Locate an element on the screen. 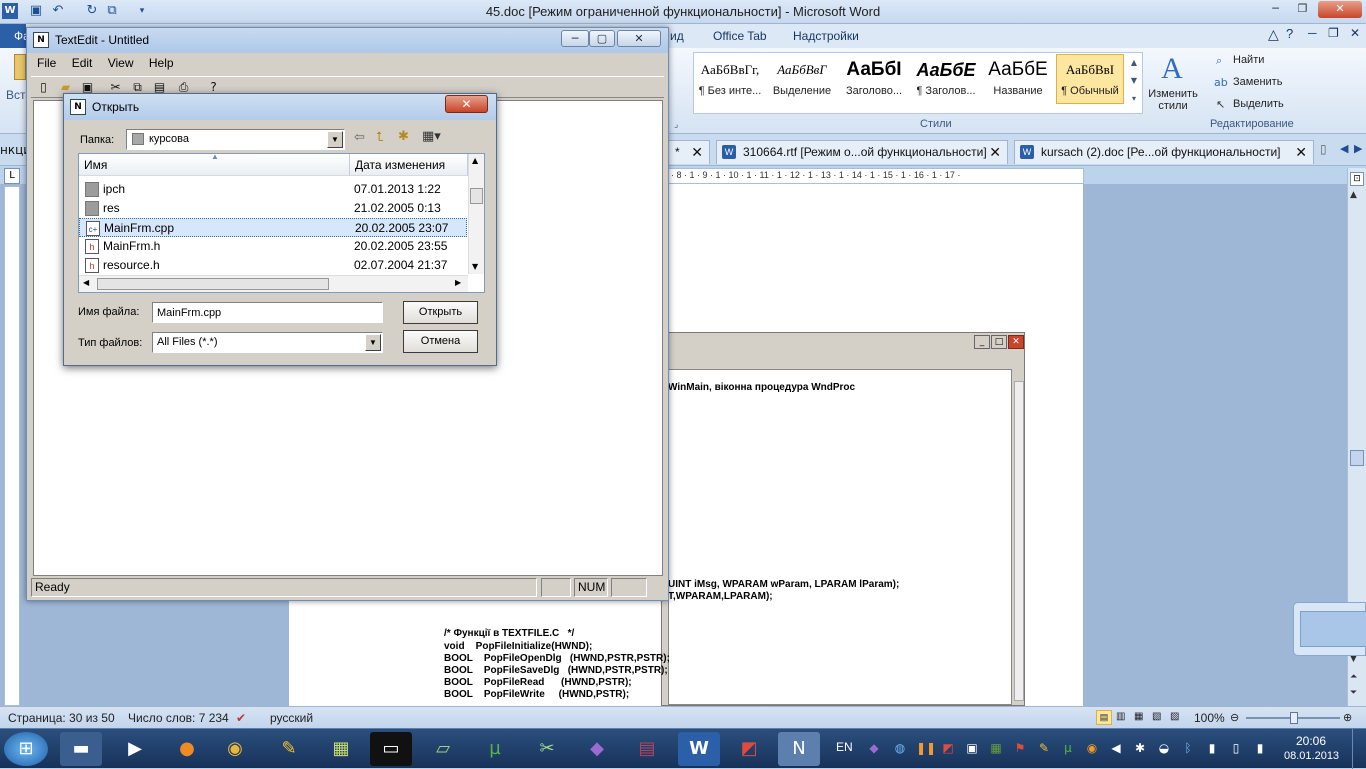 The image size is (1366, 769). list-item: ipch 07.01.2013 1:22 is located at coordinates (273, 189).